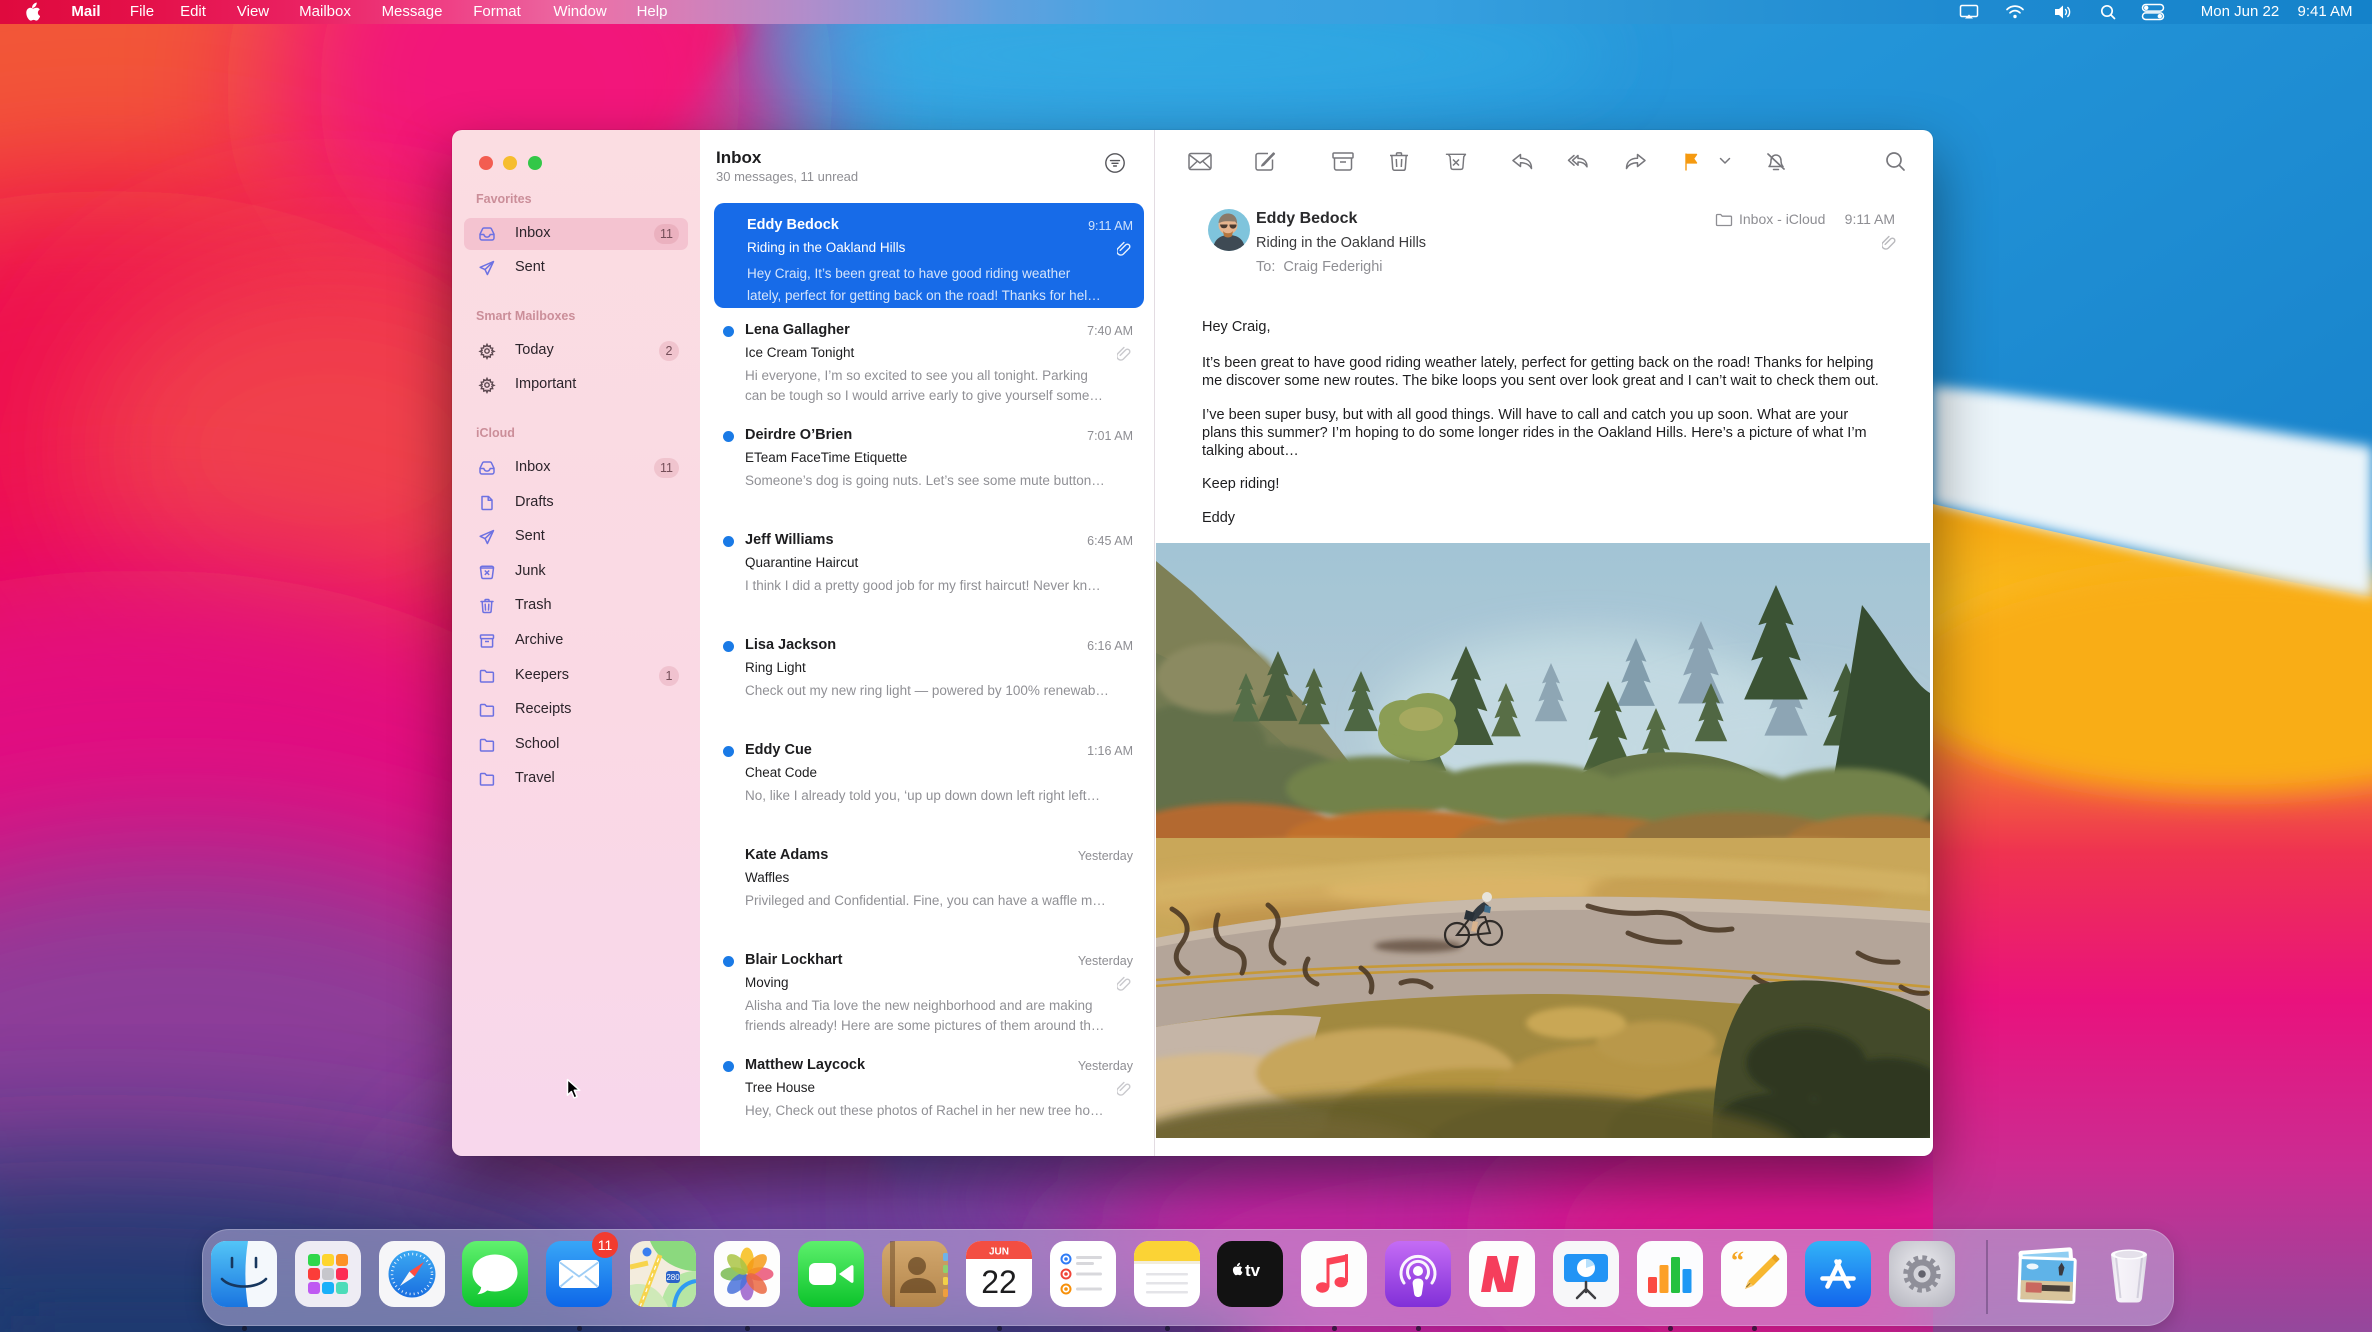  What do you see at coordinates (1253, 1270) in the screenshot?
I see `svg-text: tv` at bounding box center [1253, 1270].